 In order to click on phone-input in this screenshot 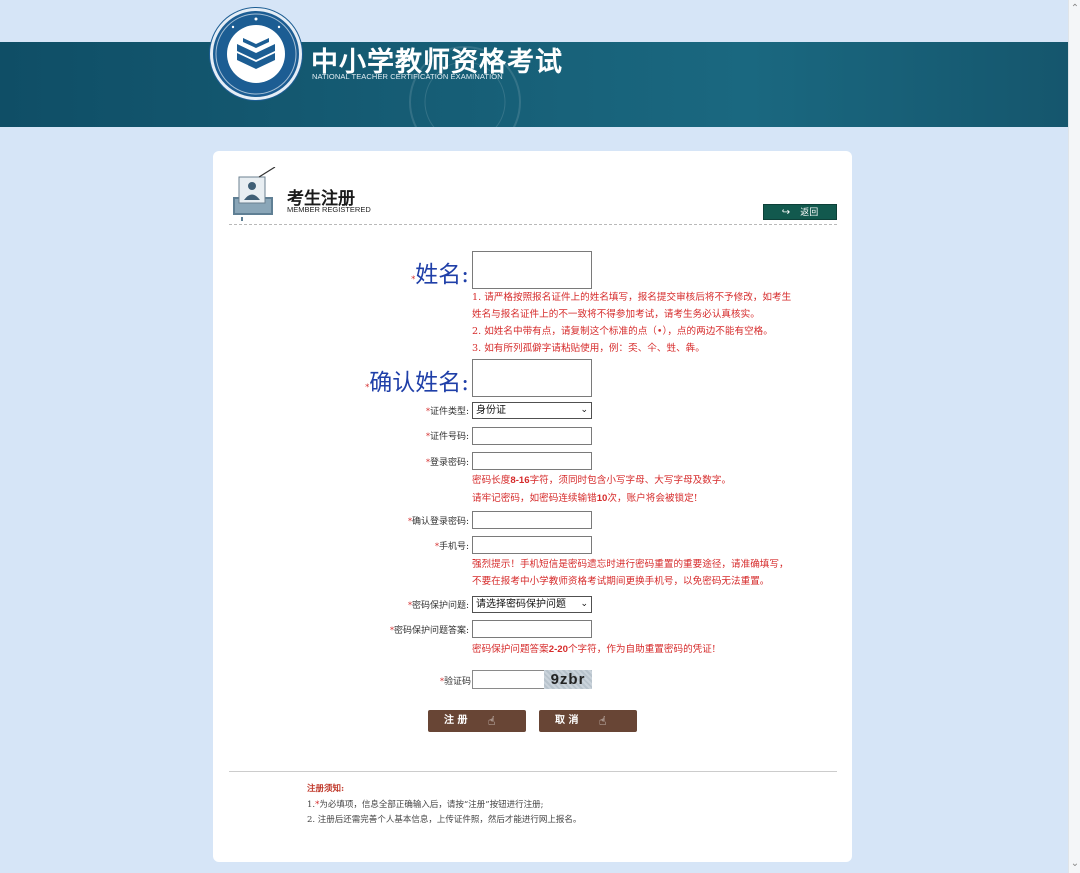, I will do `click(532, 545)`.